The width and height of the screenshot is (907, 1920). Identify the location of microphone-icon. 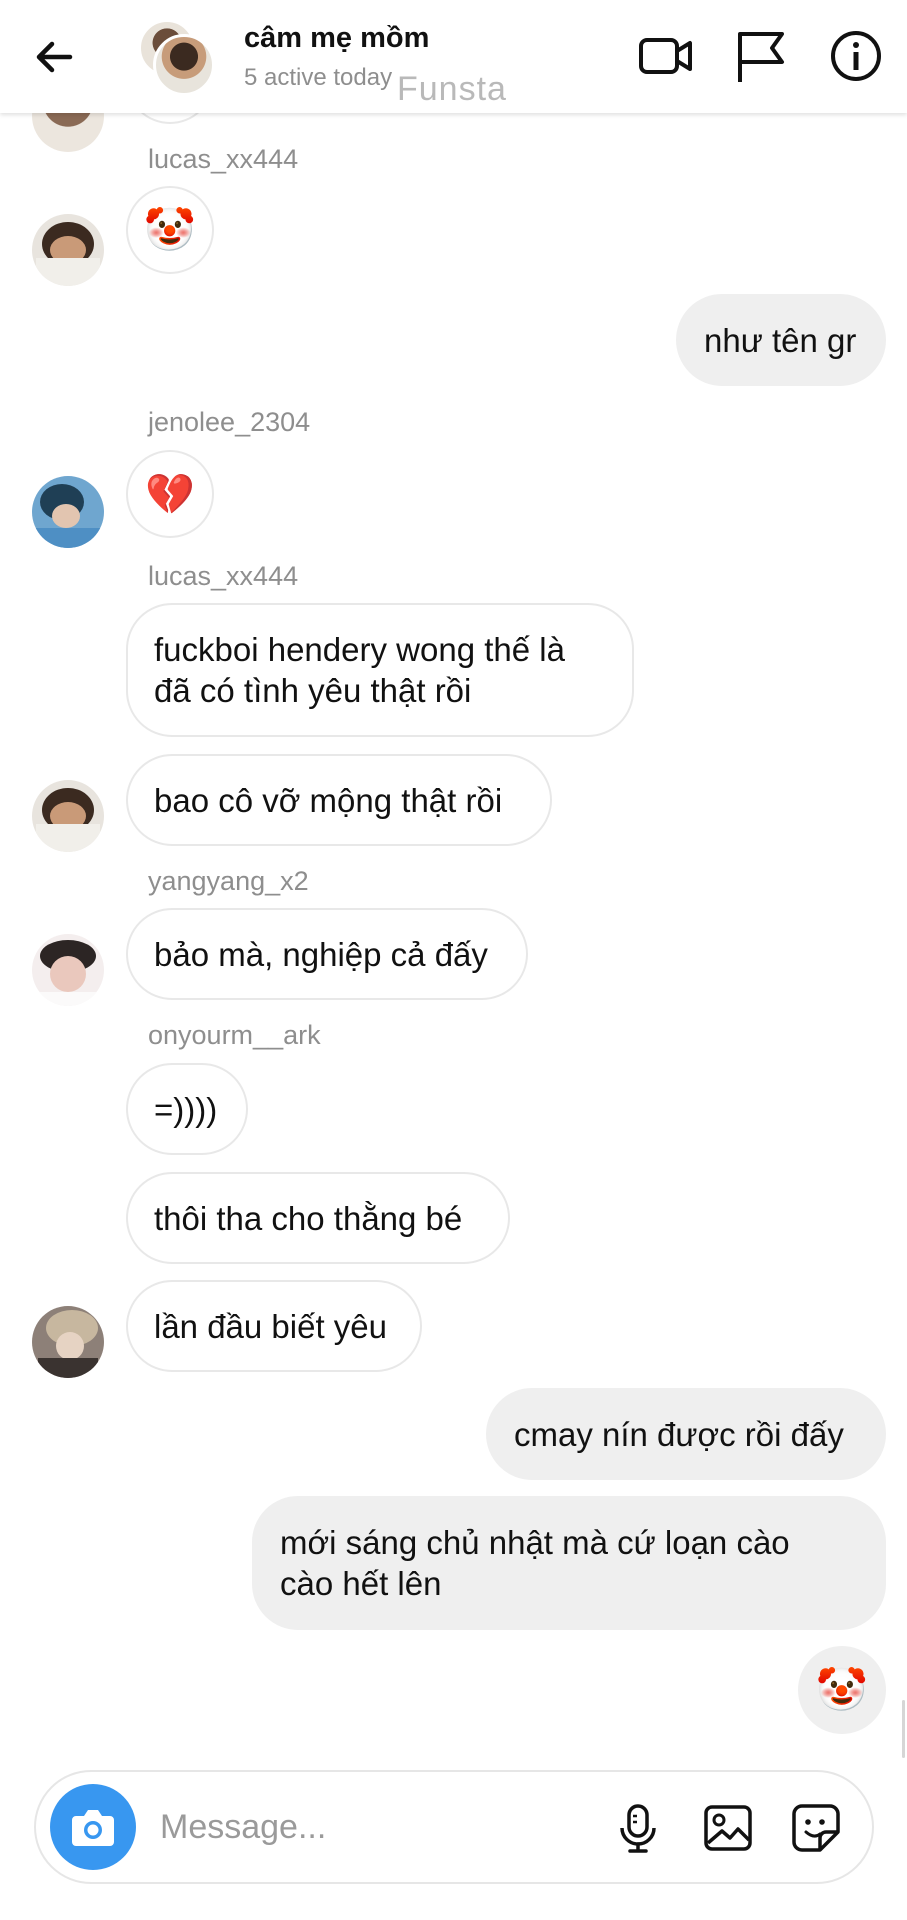
(638, 1828).